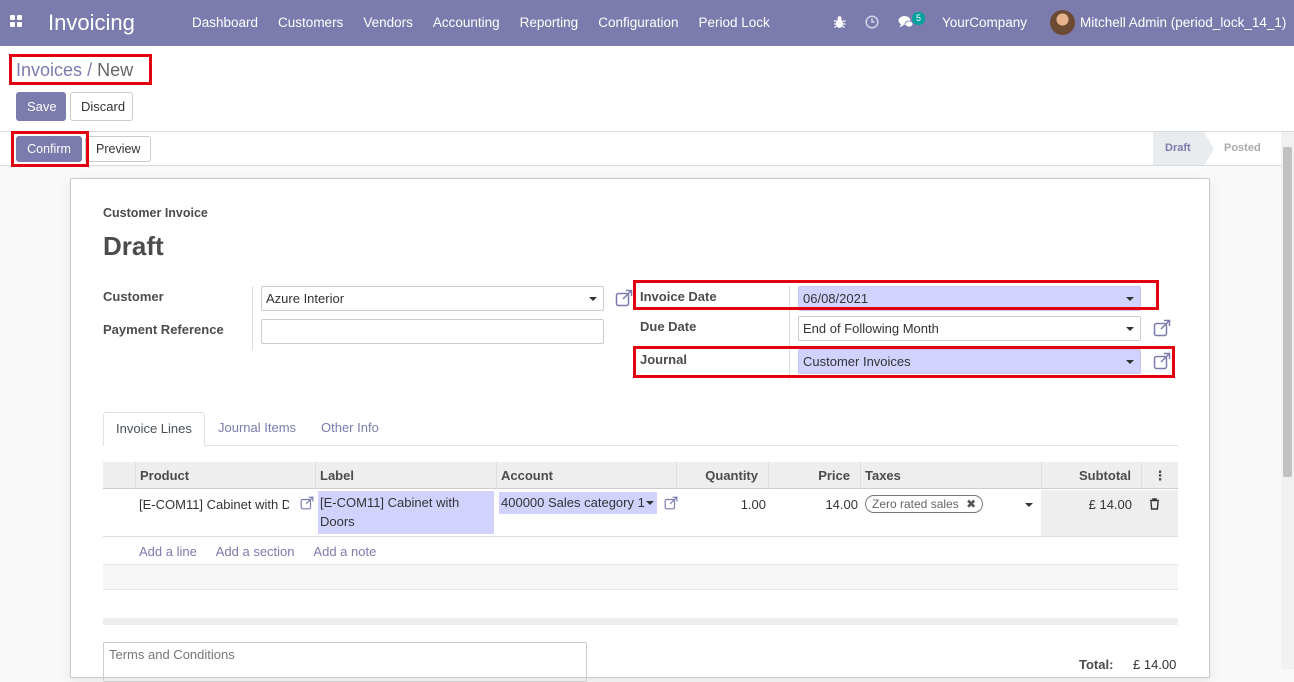 This screenshot has width=1294, height=682. Describe the element at coordinates (984, 23) in the screenshot. I see `company-switcher: YourCompany` at that location.